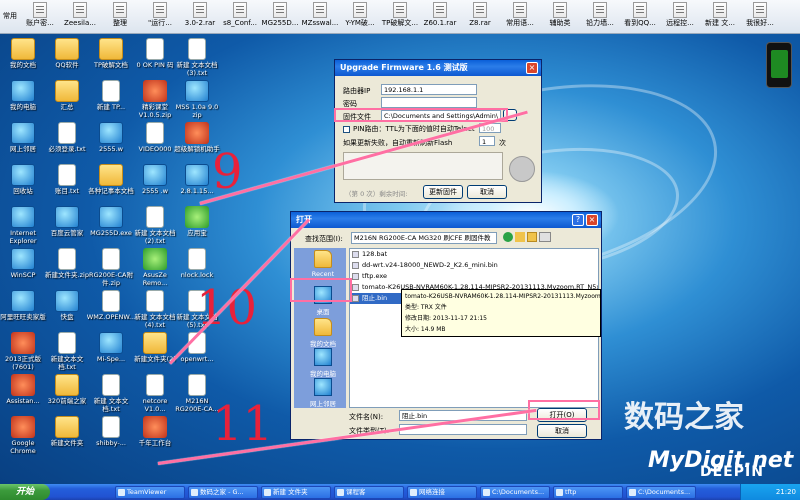  What do you see at coordinates (23, 351) in the screenshot?
I see `desktop-icon: 2013正式版(7601)` at bounding box center [23, 351].